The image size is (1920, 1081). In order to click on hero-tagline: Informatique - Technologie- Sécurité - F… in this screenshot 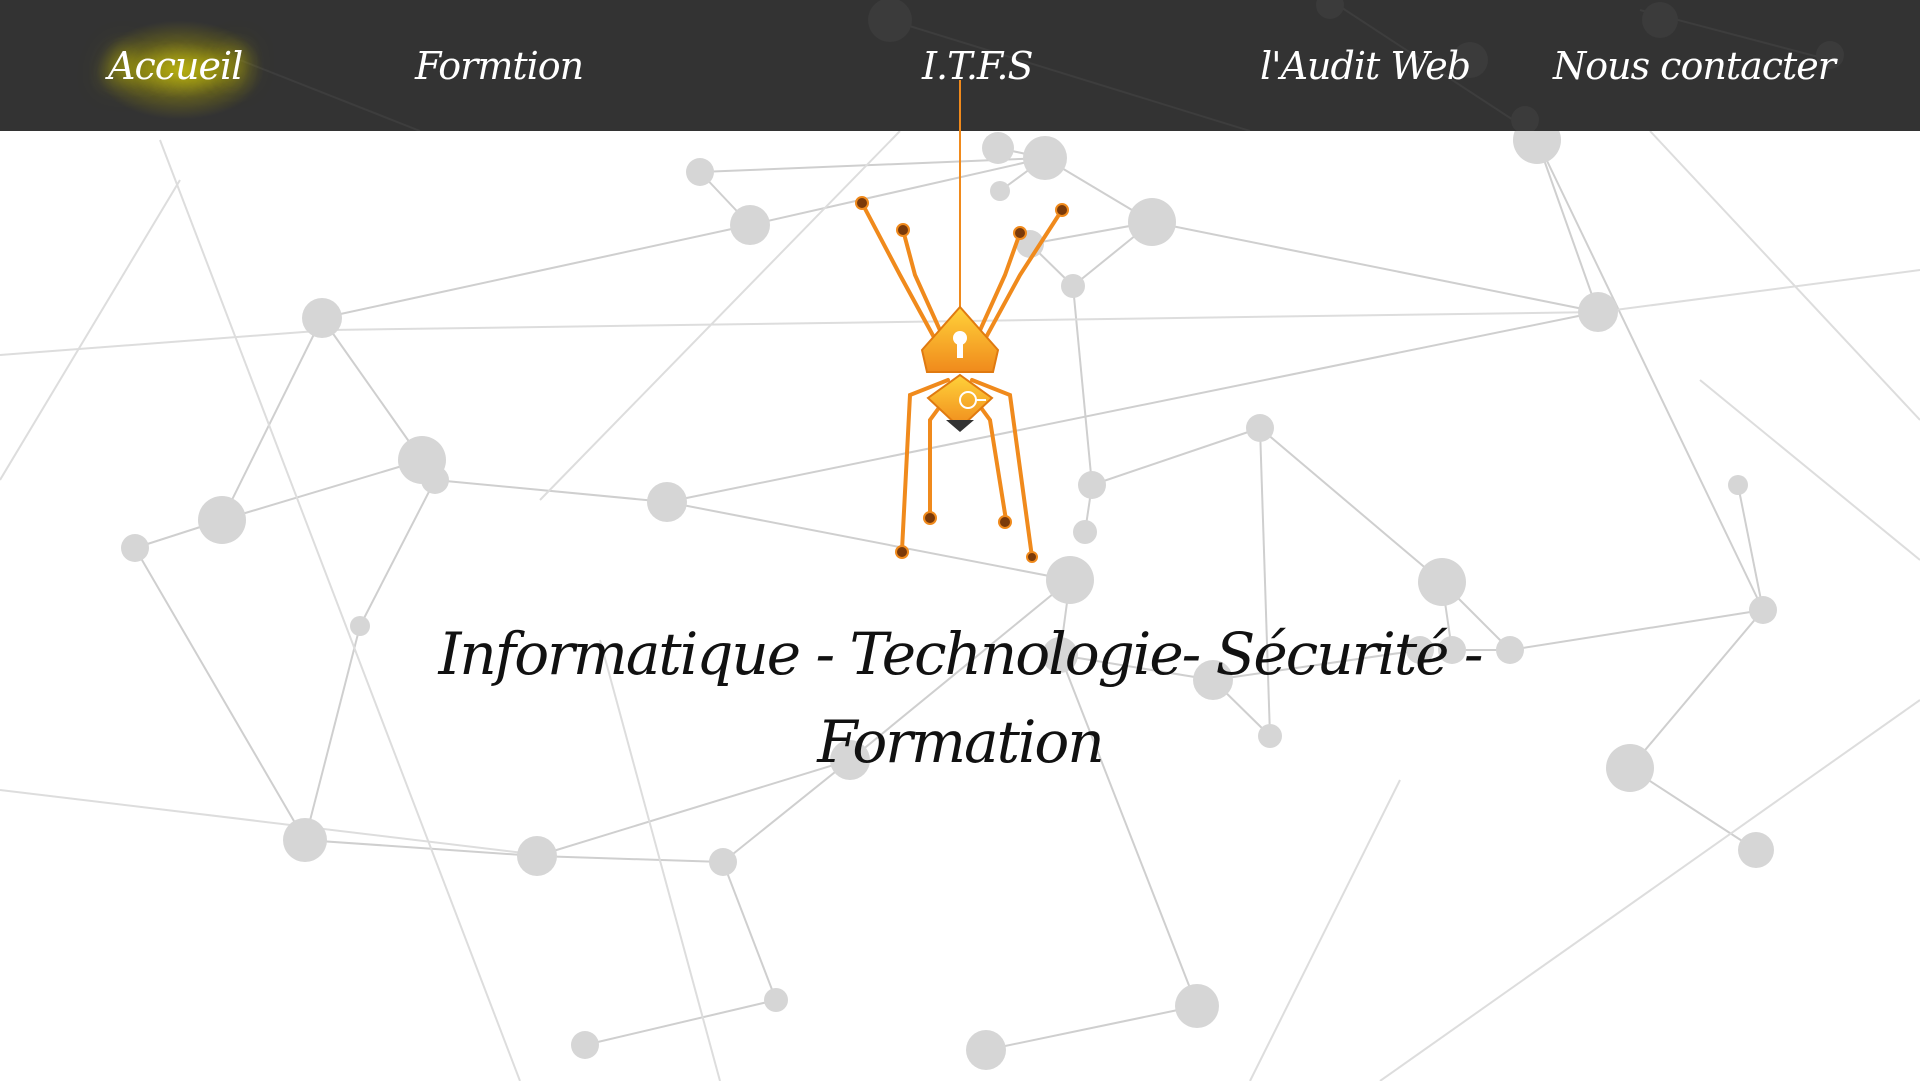, I will do `click(960, 698)`.